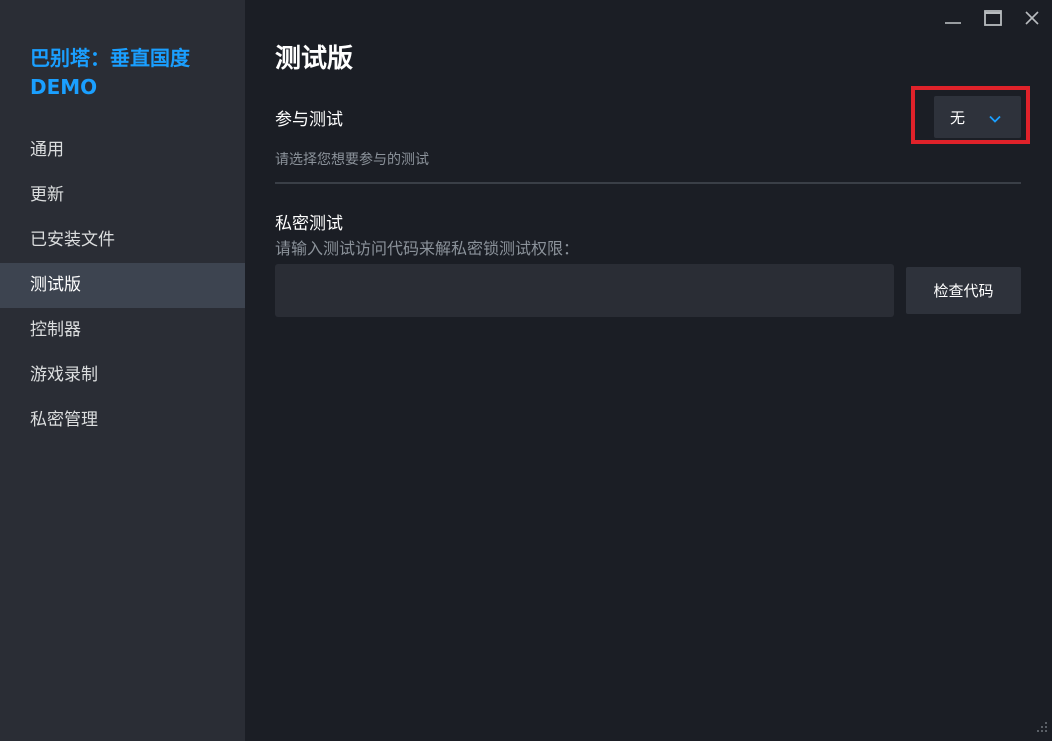  What do you see at coordinates (122, 375) in the screenshot?
I see `sidebar-item-game-recording: 游戏录制` at bounding box center [122, 375].